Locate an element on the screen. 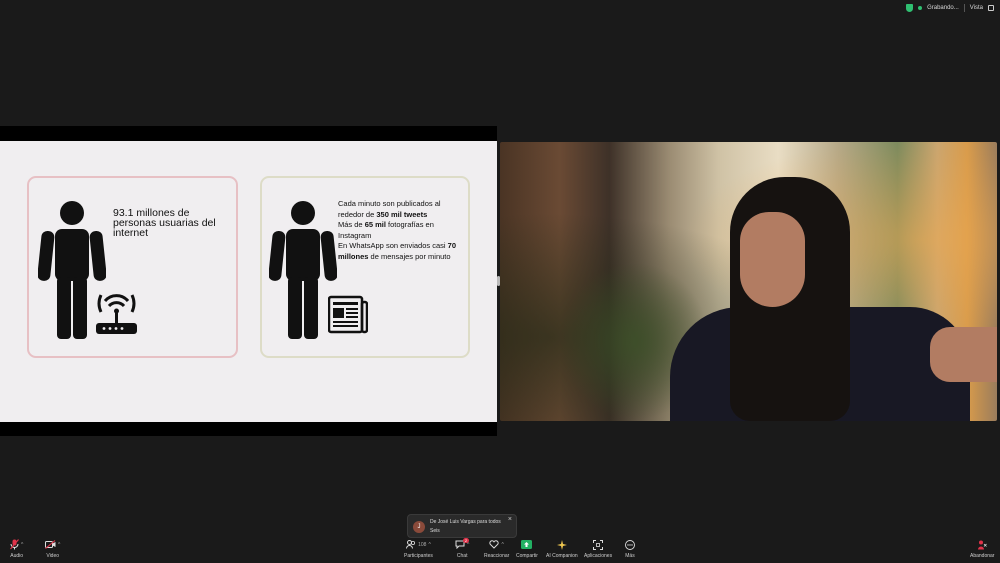  chat-button: 2 ^ Chat is located at coordinates (462, 548).